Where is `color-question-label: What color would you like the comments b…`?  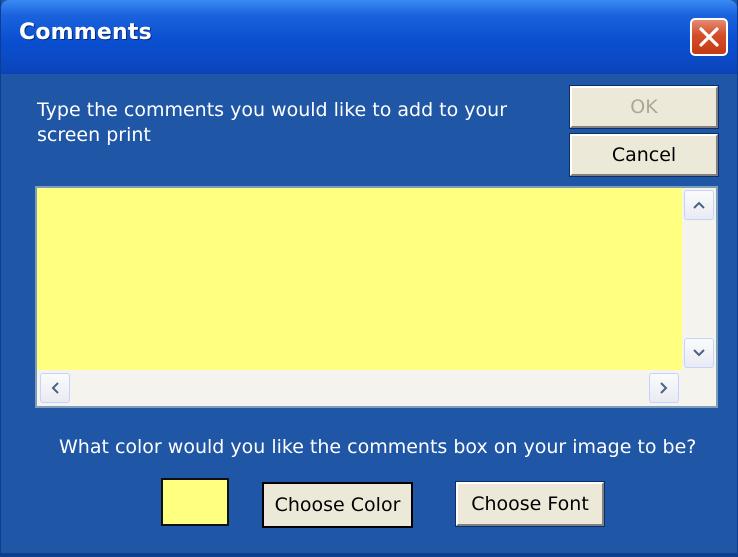
color-question-label: What color would you like the comments b… is located at coordinates (378, 447).